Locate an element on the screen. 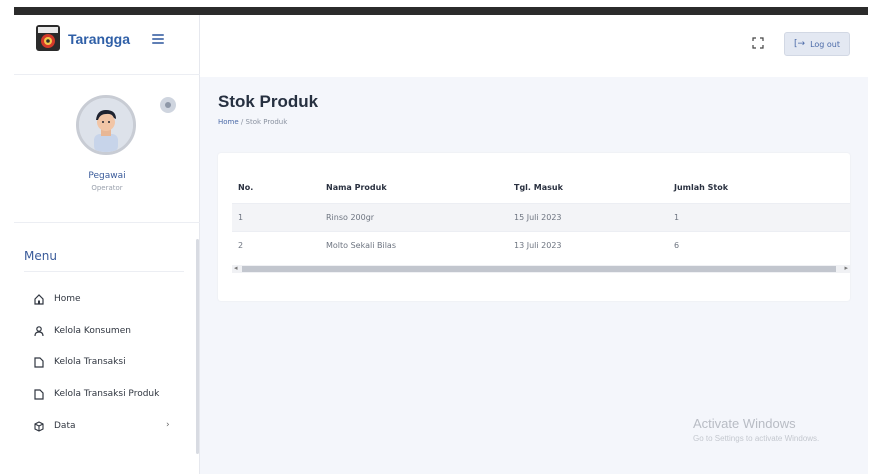 The image size is (882, 474). breadcrumb: Home / Stok Produk is located at coordinates (252, 122).